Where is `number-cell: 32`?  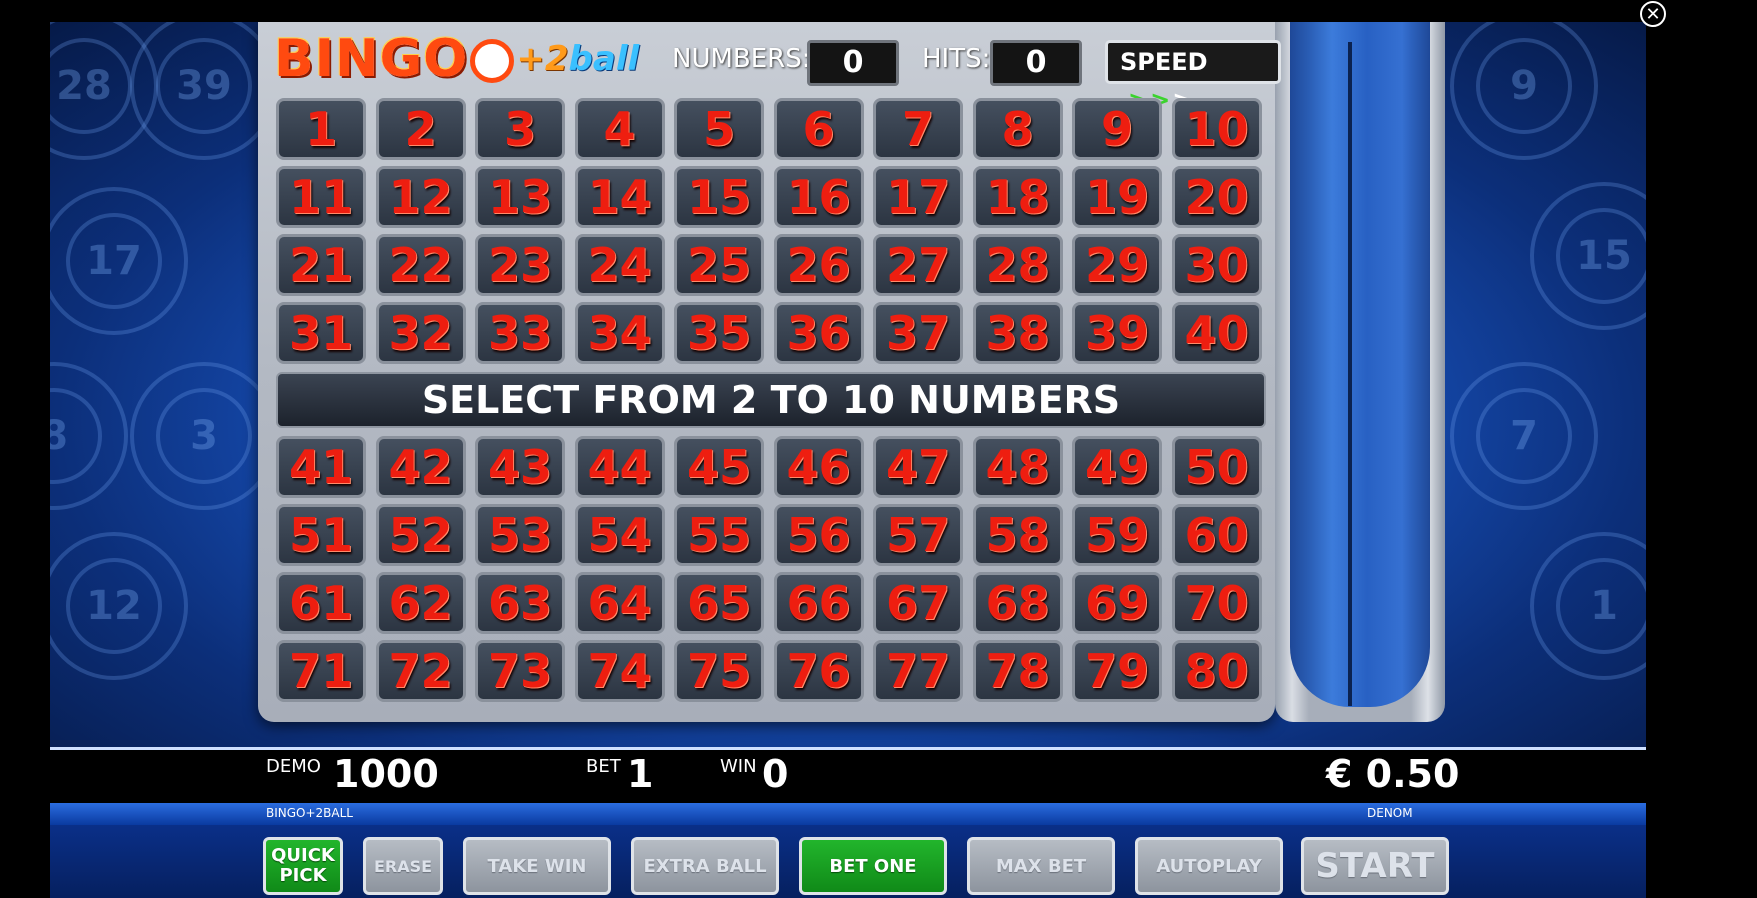 number-cell: 32 is located at coordinates (420, 333).